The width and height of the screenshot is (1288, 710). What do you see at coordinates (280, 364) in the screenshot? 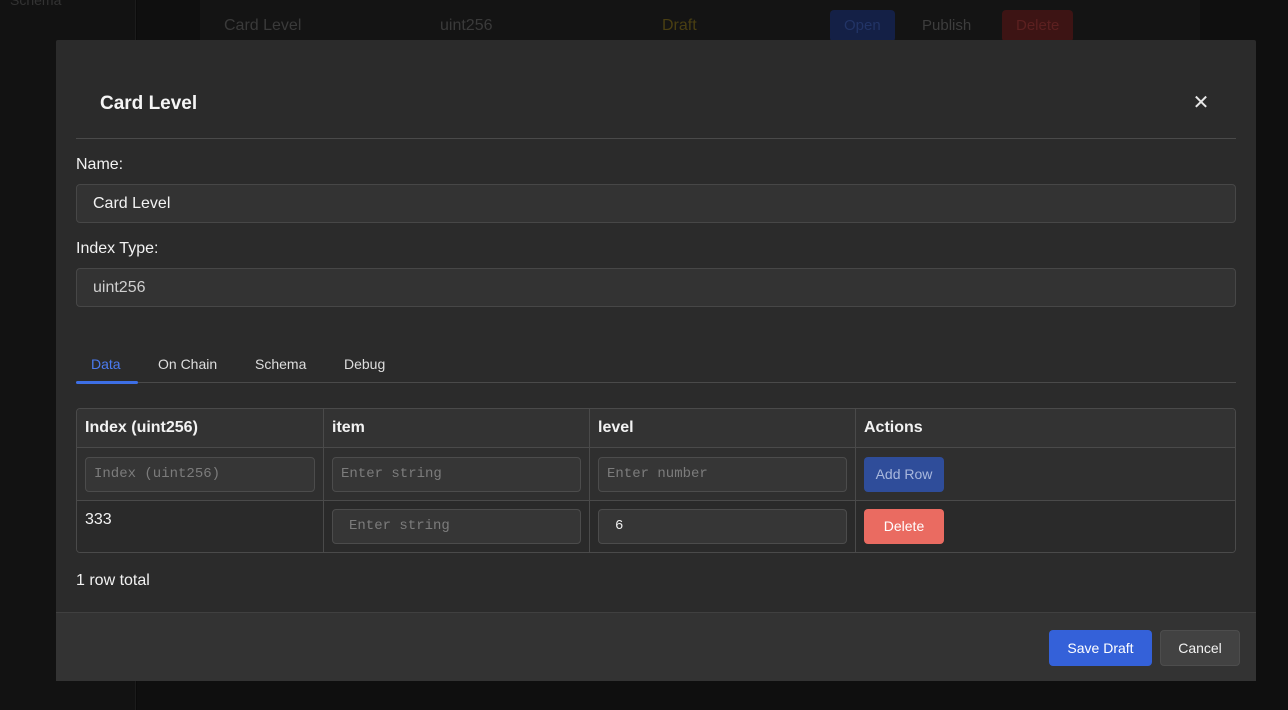
I see `tab-schema: Schema` at bounding box center [280, 364].